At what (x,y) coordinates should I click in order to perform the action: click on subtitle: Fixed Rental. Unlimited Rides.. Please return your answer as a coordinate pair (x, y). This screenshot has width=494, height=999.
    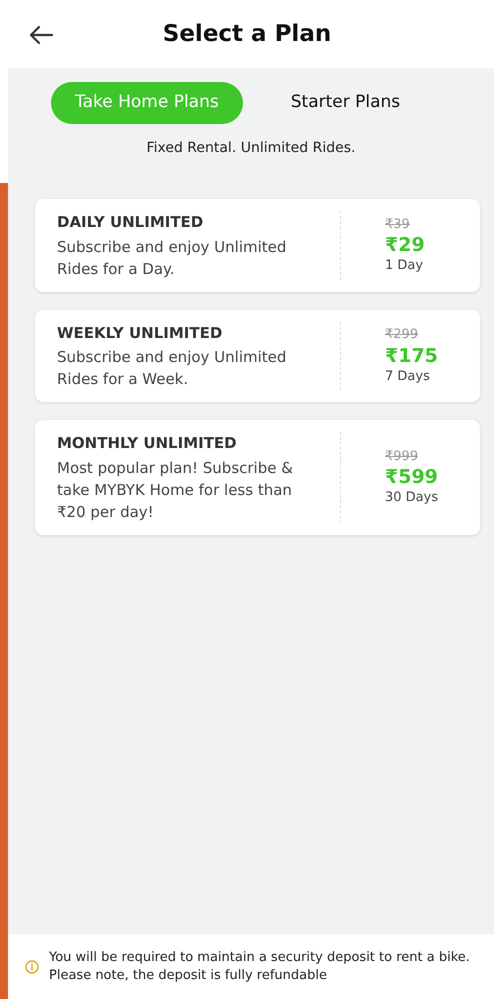
    Looking at the image, I should click on (251, 148).